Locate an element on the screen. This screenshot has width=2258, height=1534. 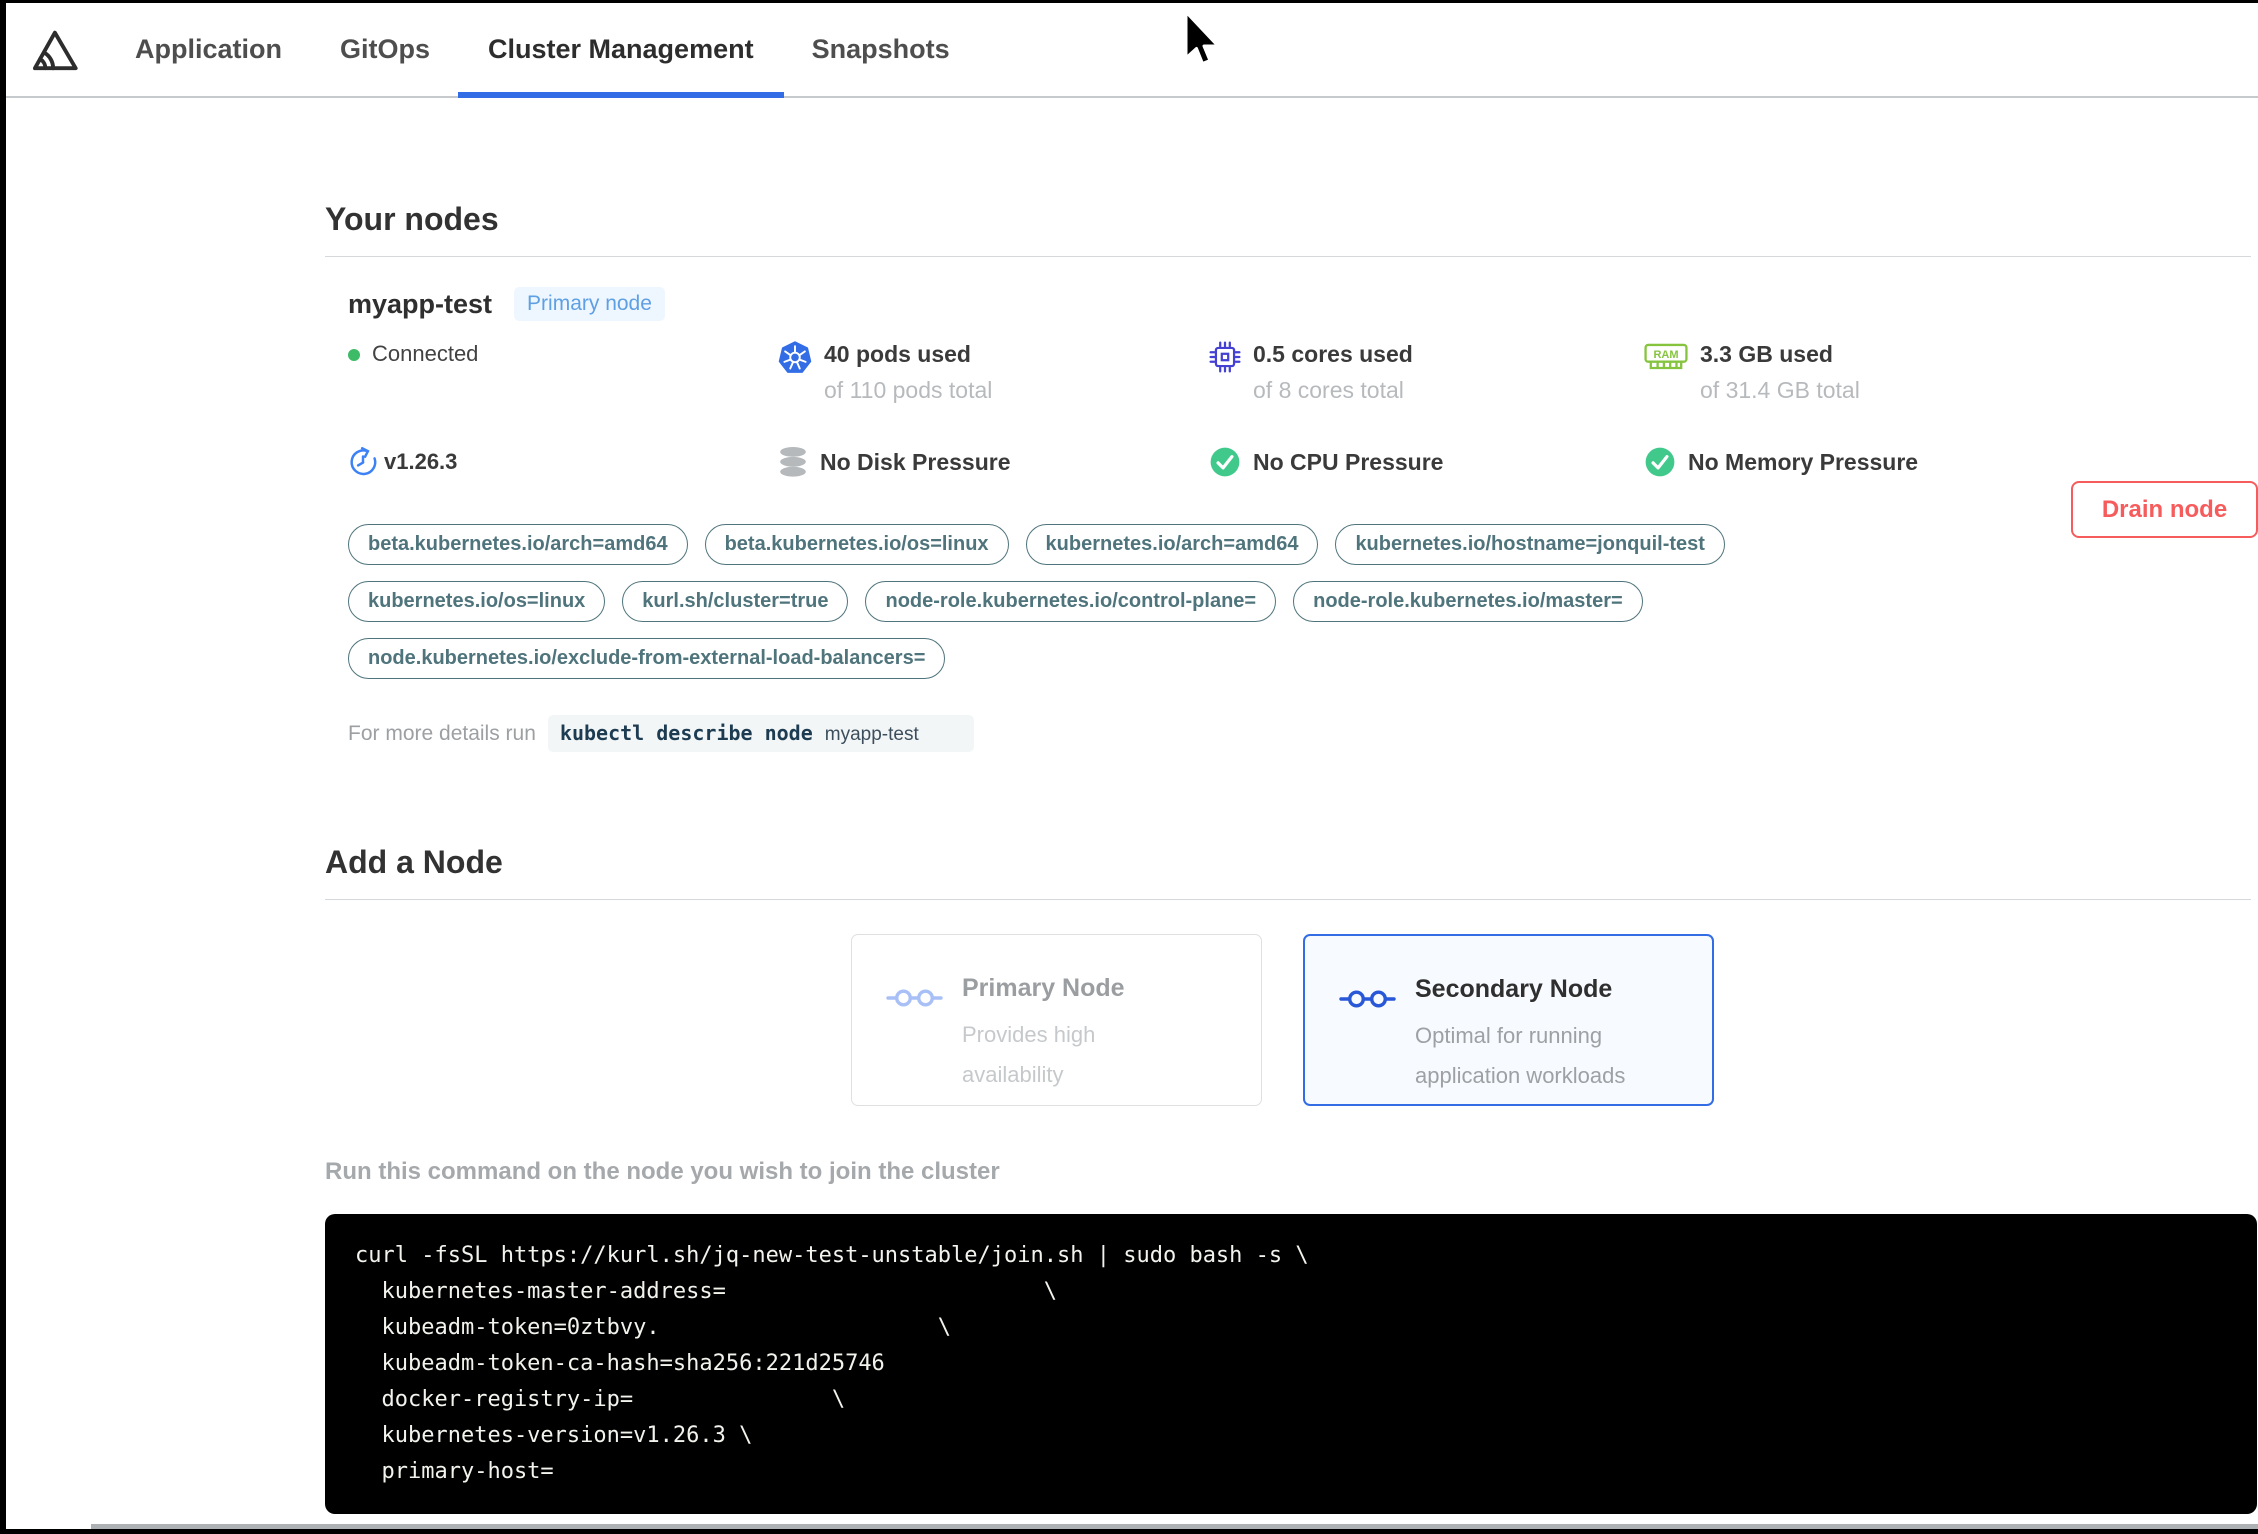
disk-icon is located at coordinates (793, 462).